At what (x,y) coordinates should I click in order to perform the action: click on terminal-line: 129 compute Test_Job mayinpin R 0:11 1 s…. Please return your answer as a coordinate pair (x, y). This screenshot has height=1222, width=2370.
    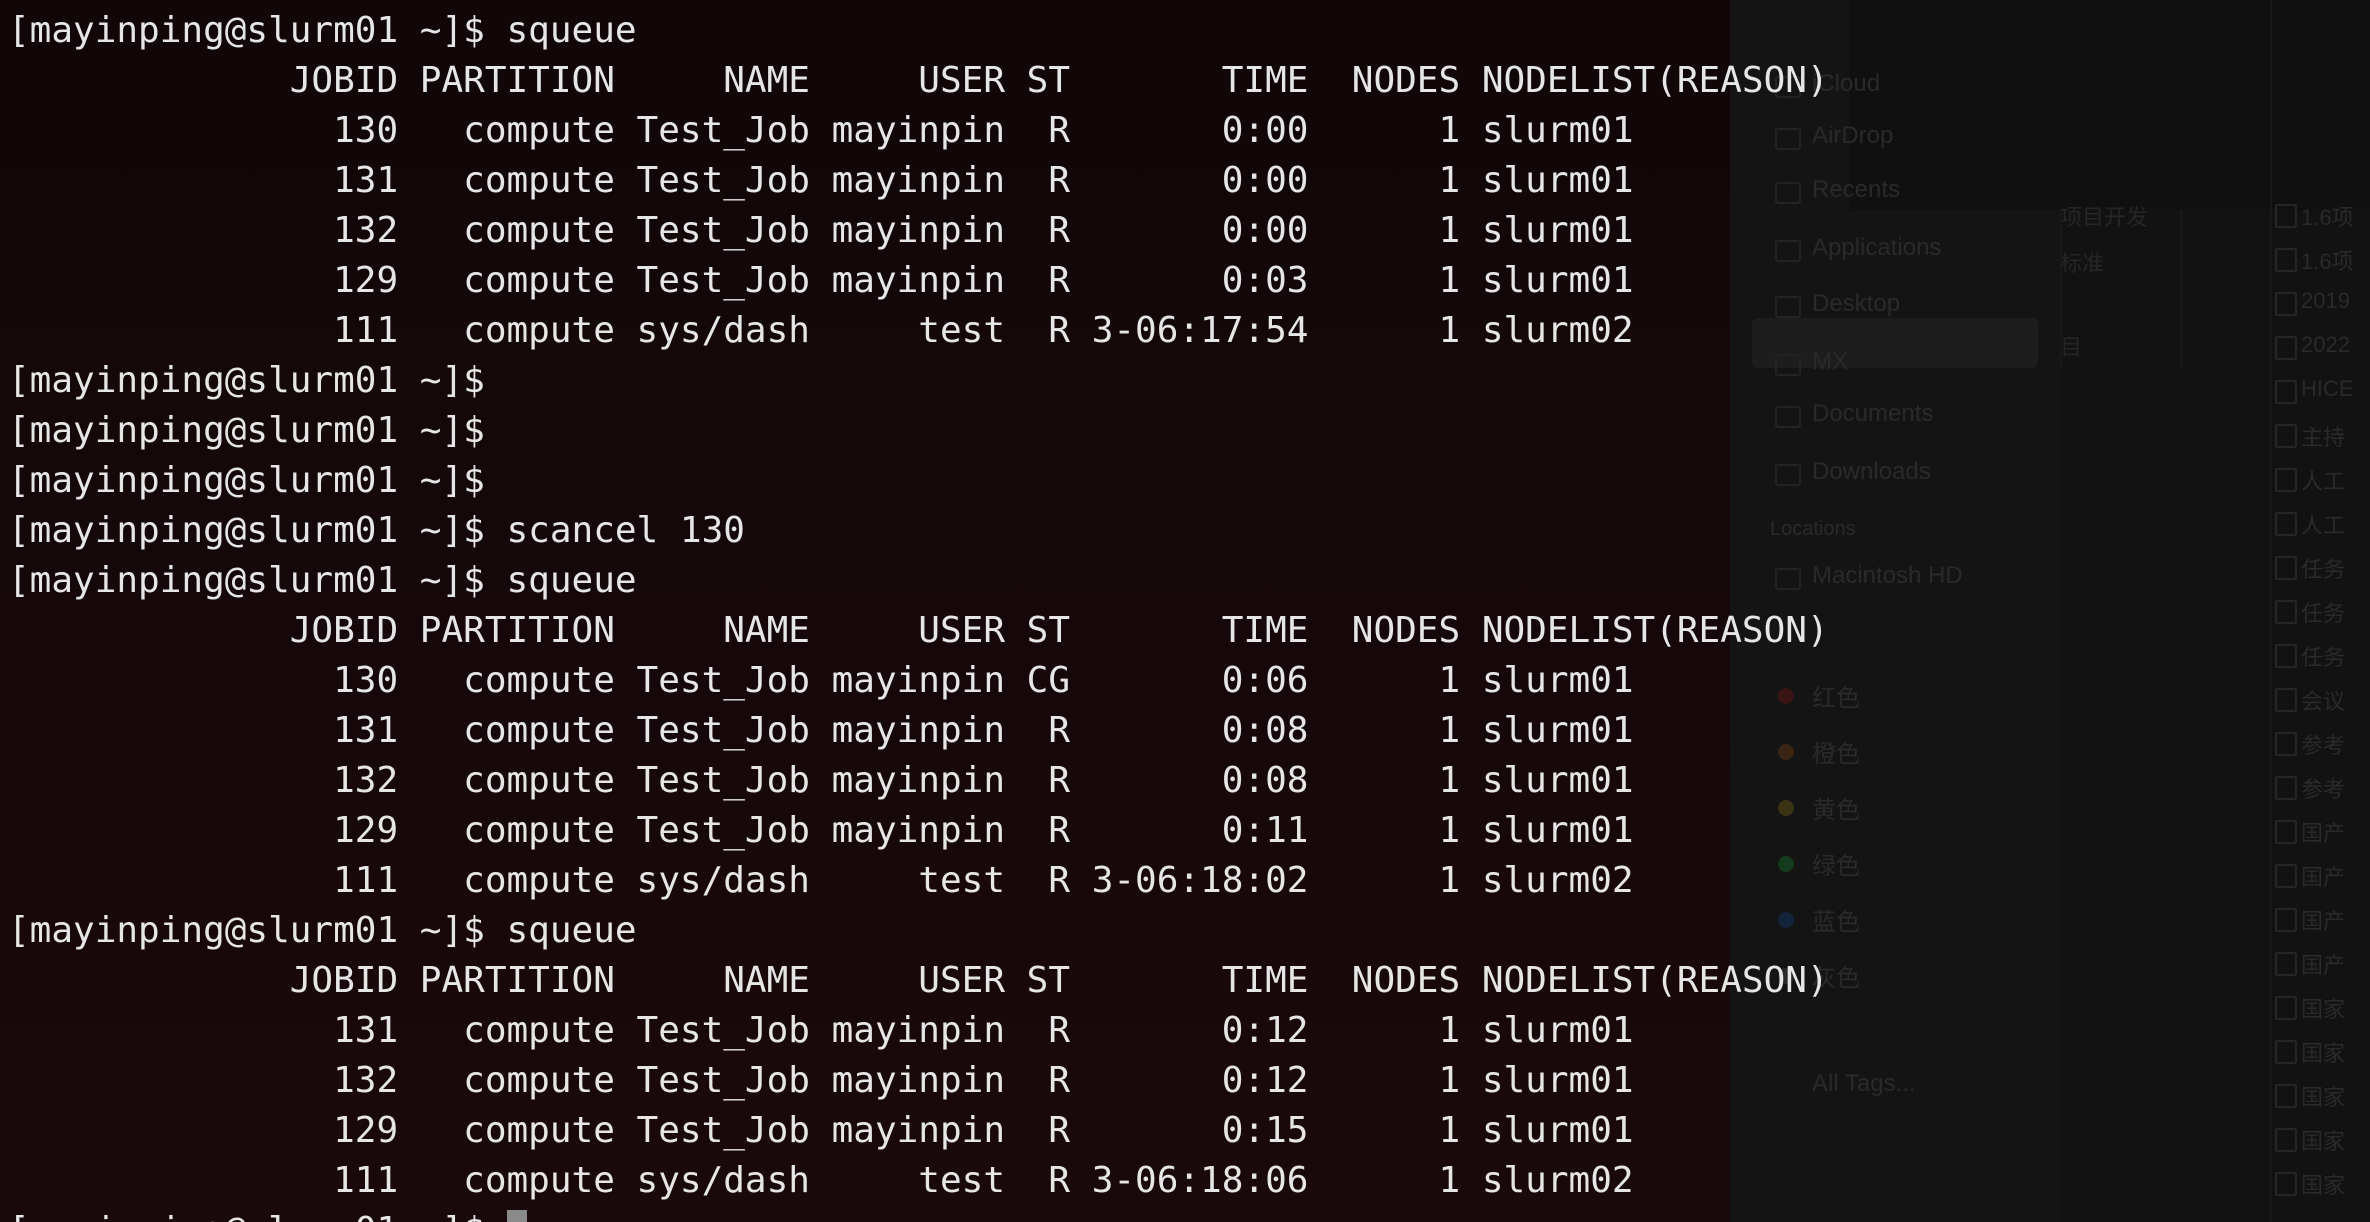
    Looking at the image, I should click on (821, 830).